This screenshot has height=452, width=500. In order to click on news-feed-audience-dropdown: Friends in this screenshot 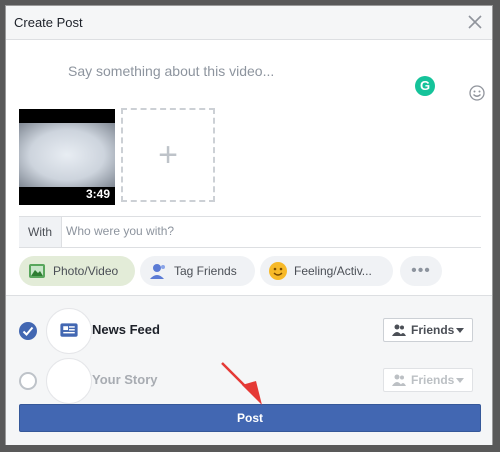, I will do `click(428, 330)`.